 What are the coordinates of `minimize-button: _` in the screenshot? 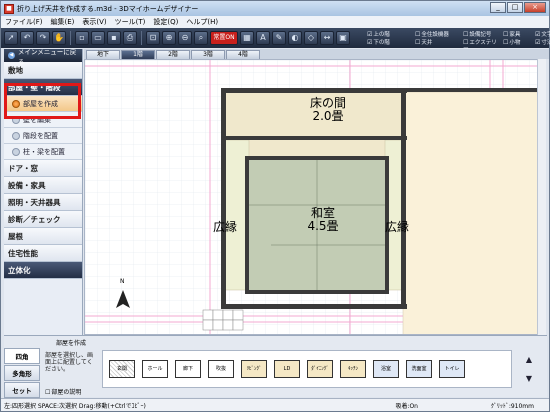 It's located at (498, 7).